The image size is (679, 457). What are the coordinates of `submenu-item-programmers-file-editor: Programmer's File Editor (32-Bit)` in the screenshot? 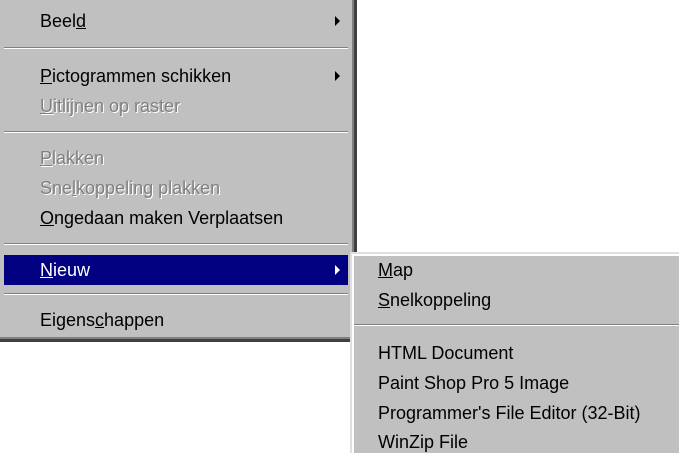 It's located at (517, 413).